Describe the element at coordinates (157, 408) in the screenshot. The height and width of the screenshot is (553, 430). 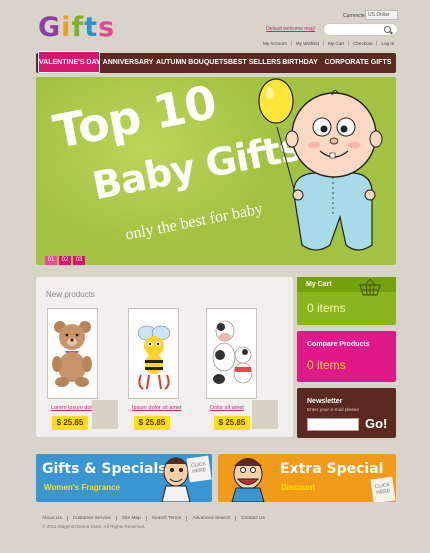
I see `product-name-2: Ipsum dolor sit amet` at that location.